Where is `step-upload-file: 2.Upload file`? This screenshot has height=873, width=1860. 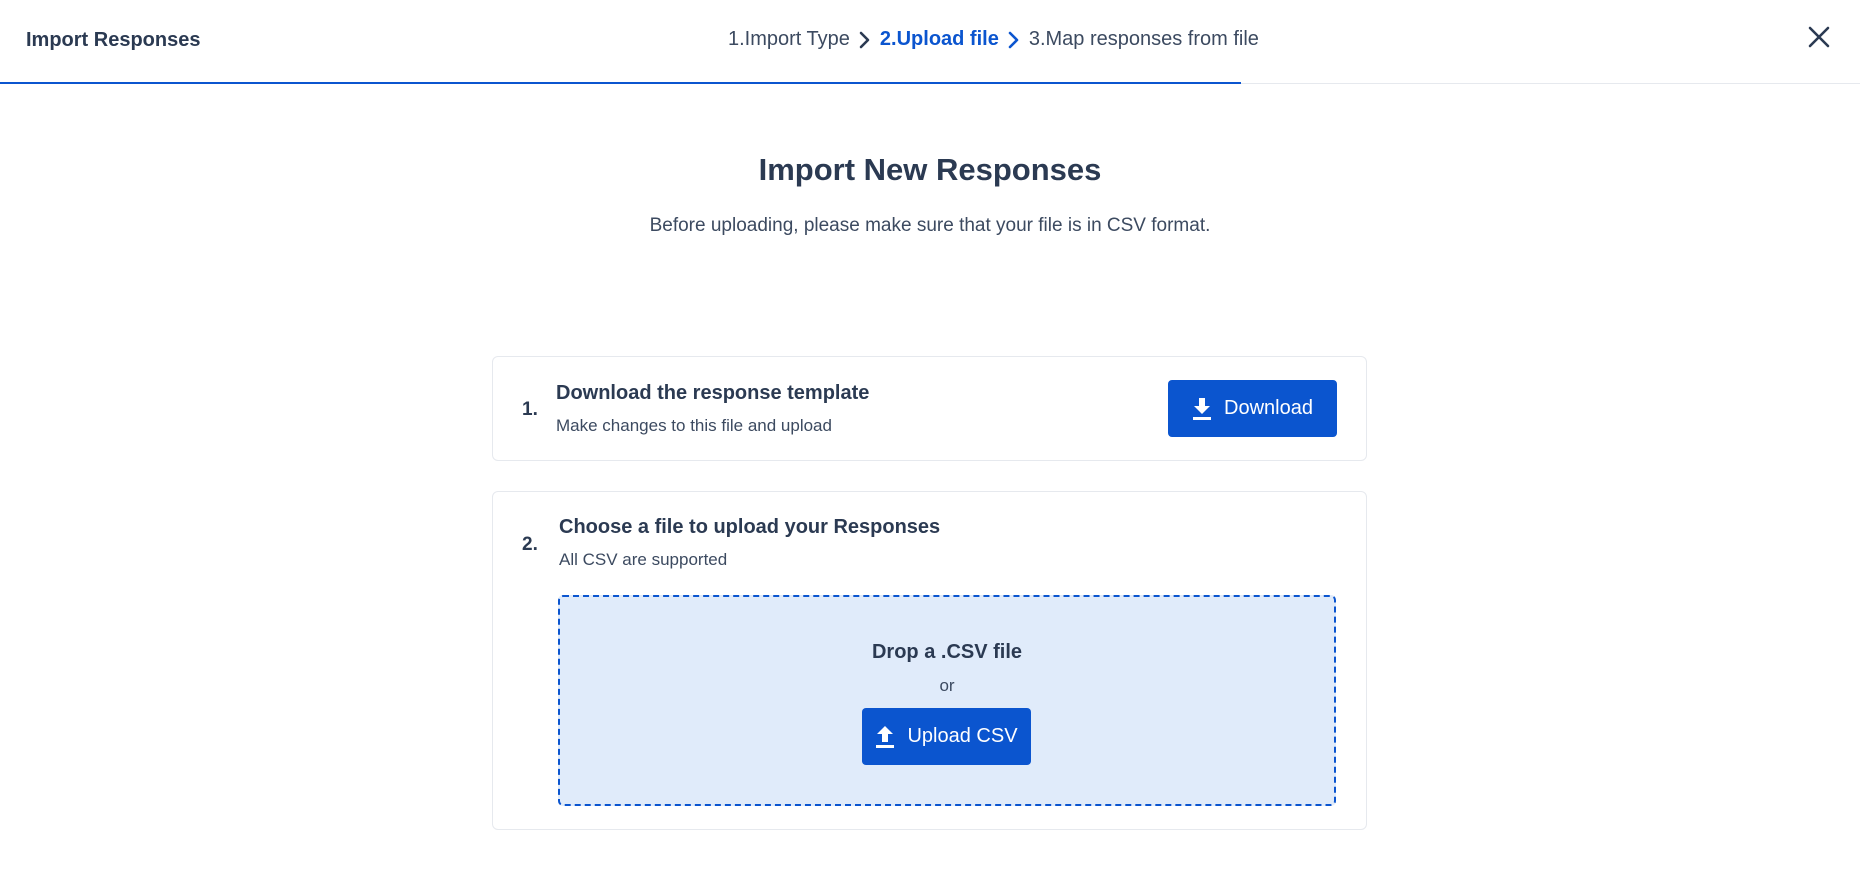
step-upload-file: 2.Upload file is located at coordinates (939, 39).